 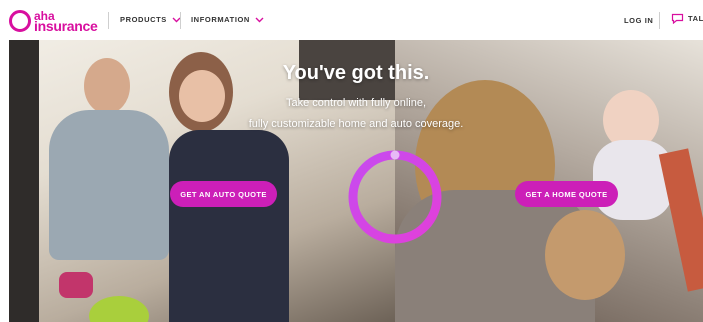 What do you see at coordinates (229, 226) in the screenshot?
I see `girl-dress-shape` at bounding box center [229, 226].